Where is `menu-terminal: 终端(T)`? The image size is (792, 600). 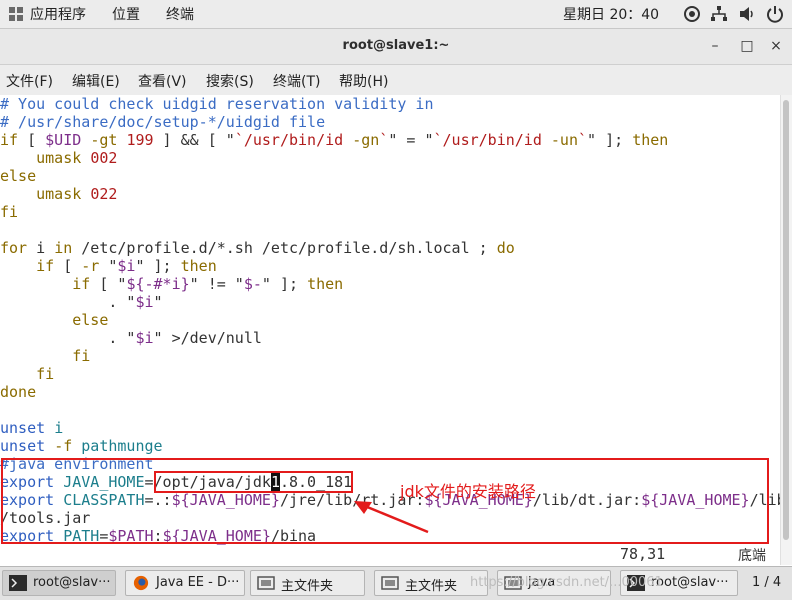 menu-terminal: 终端(T) is located at coordinates (296, 81).